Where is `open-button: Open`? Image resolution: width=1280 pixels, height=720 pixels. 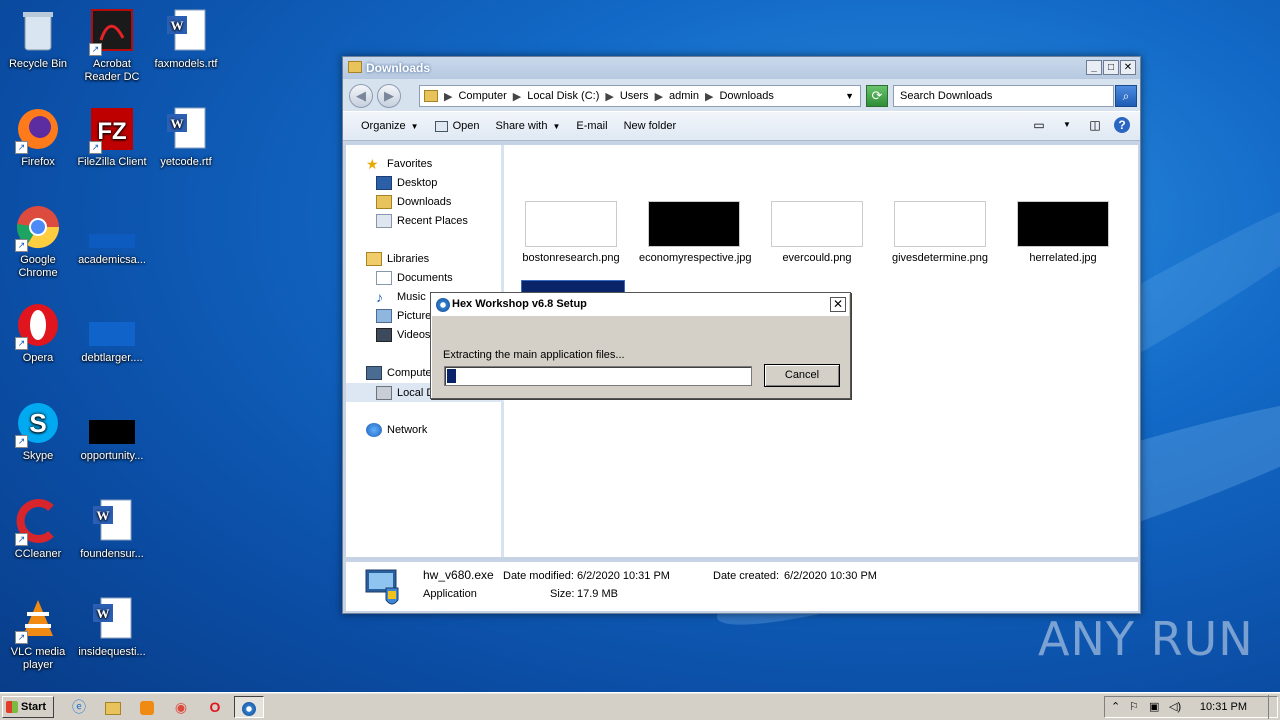 open-button: Open is located at coordinates (457, 126).